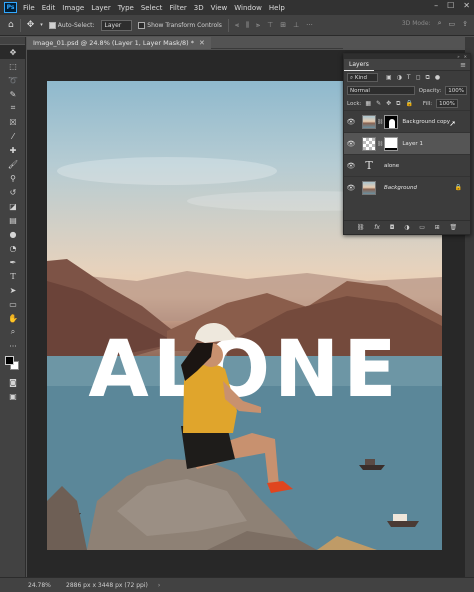 This screenshot has height=592, width=474. I want to click on lock-pixels-icon: ✎, so click(378, 104).